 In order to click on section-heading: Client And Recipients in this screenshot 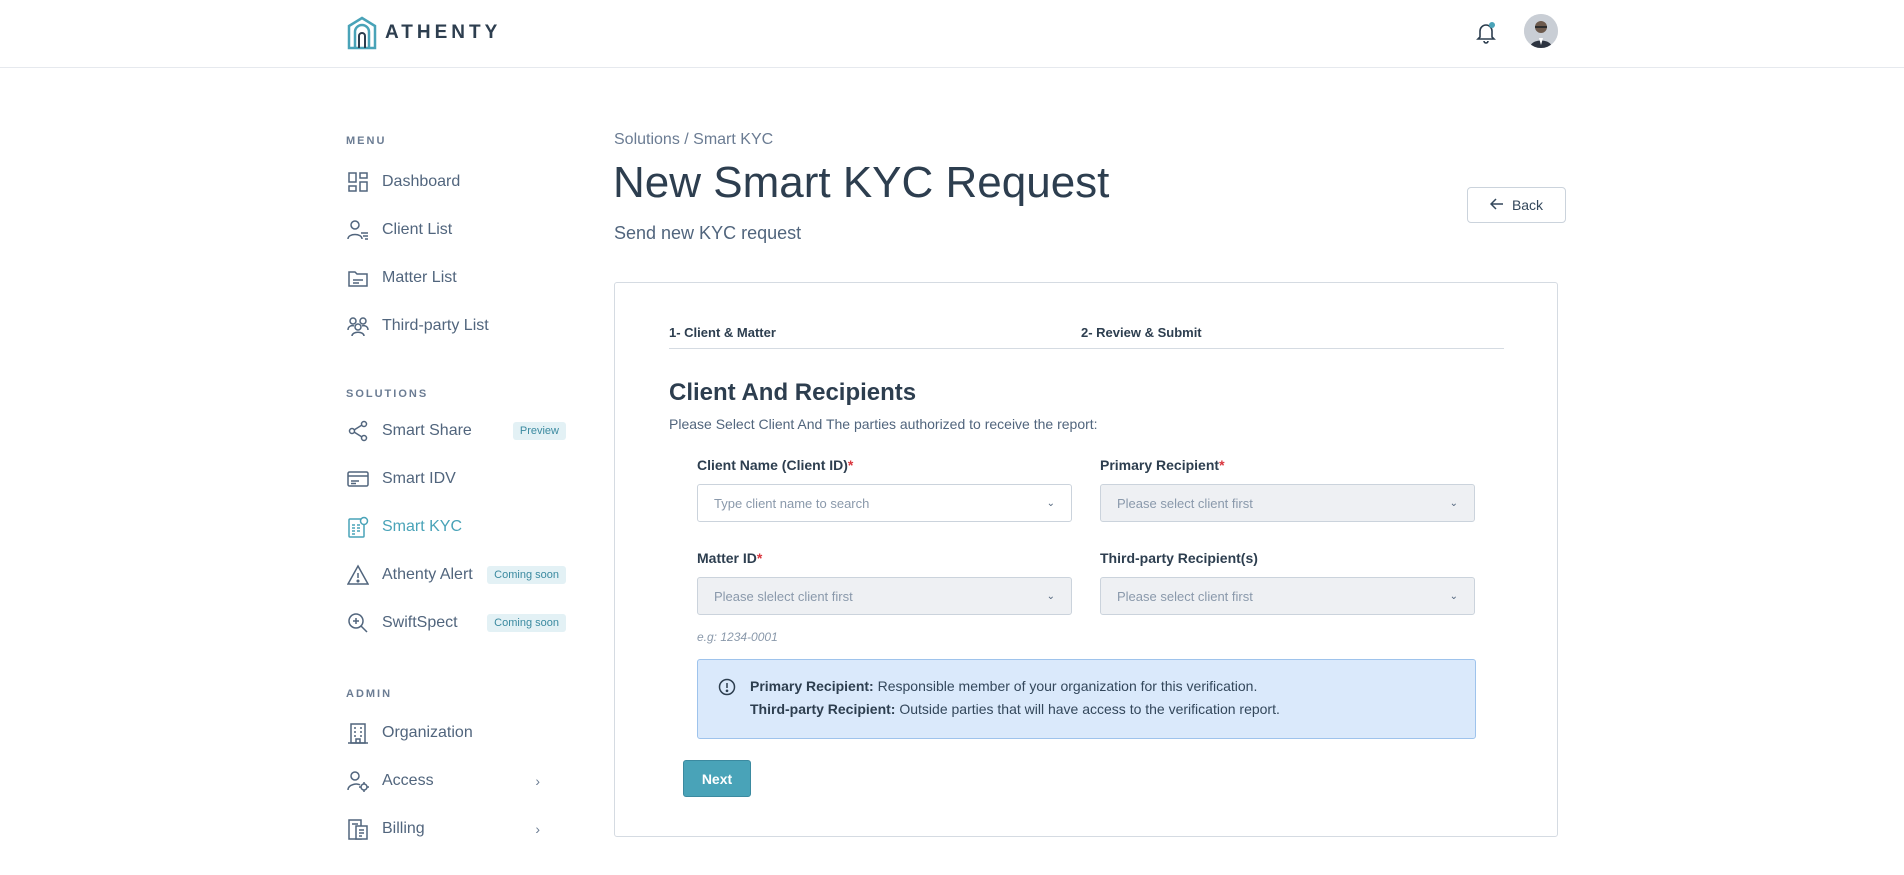, I will do `click(793, 392)`.